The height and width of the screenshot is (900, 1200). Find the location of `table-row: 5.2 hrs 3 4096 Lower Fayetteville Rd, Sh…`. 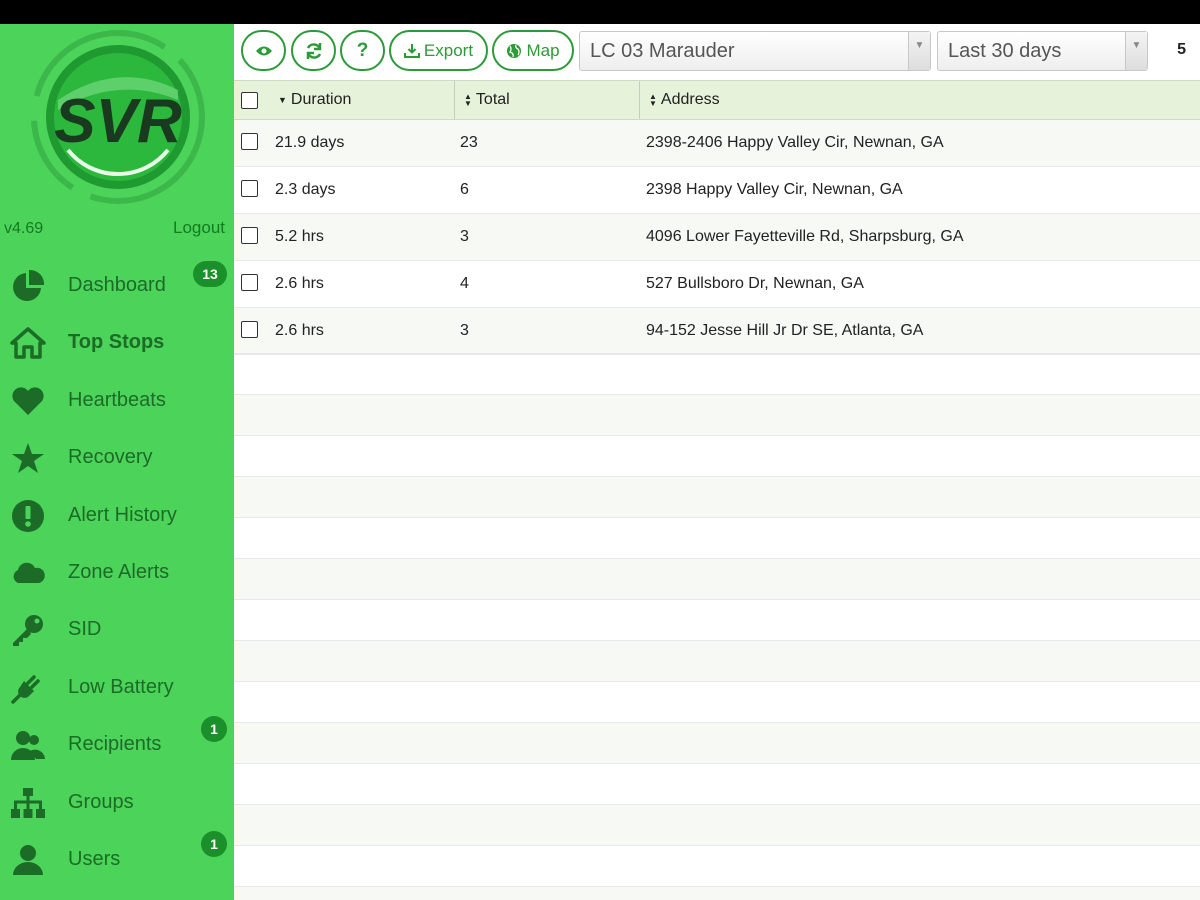

table-row: 5.2 hrs 3 4096 Lower Fayetteville Rd, Sh… is located at coordinates (717, 237).